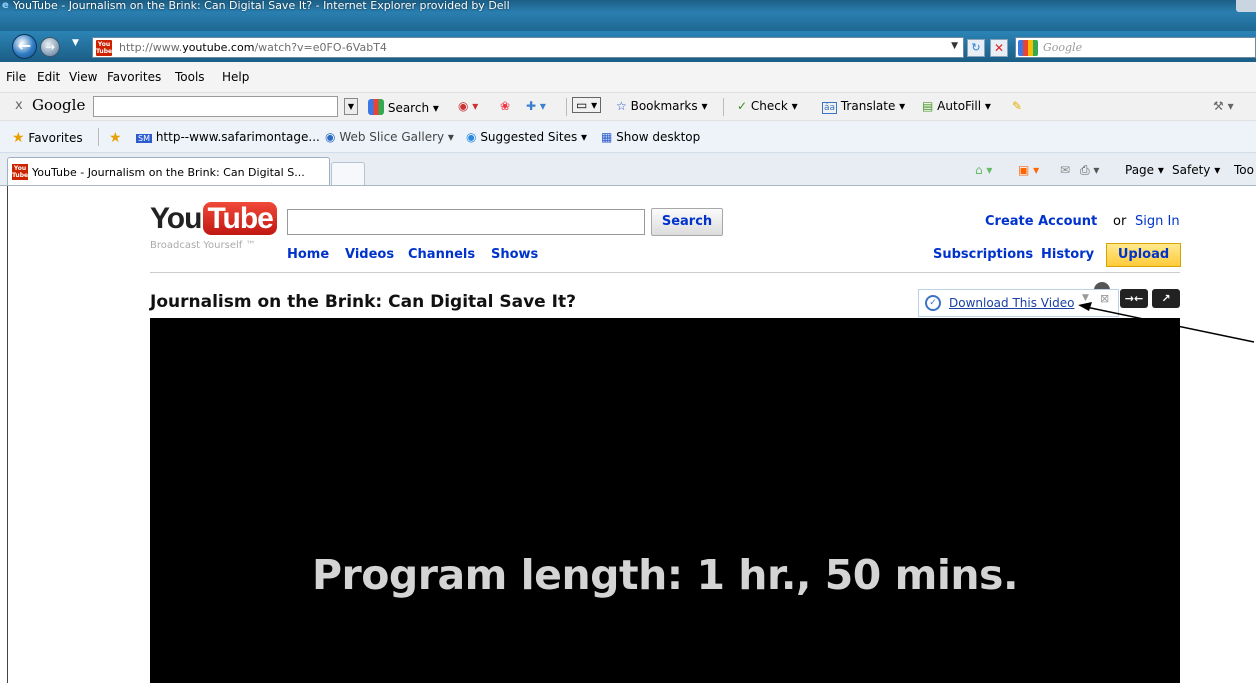  I want to click on annotation-arrow, so click(1166, 322).